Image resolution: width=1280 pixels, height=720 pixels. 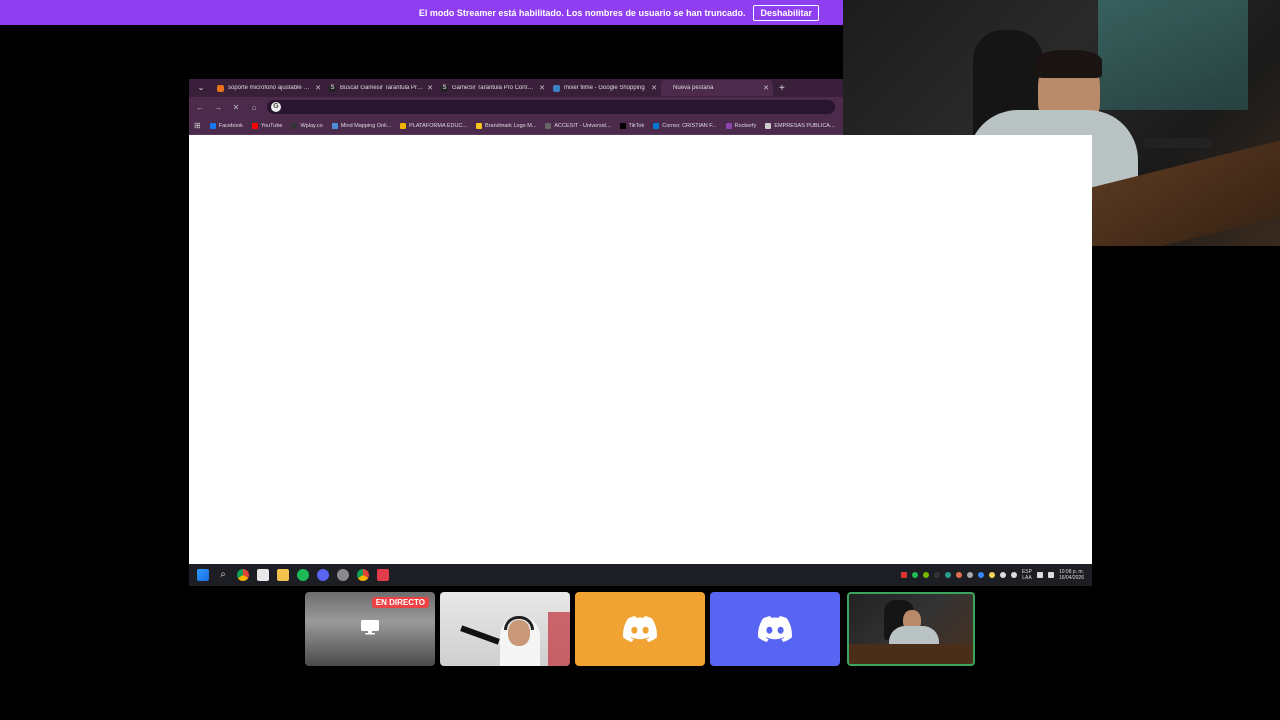 I want to click on browser-tab: mixer filme - Google Shopping ✕, so click(x=605, y=88).